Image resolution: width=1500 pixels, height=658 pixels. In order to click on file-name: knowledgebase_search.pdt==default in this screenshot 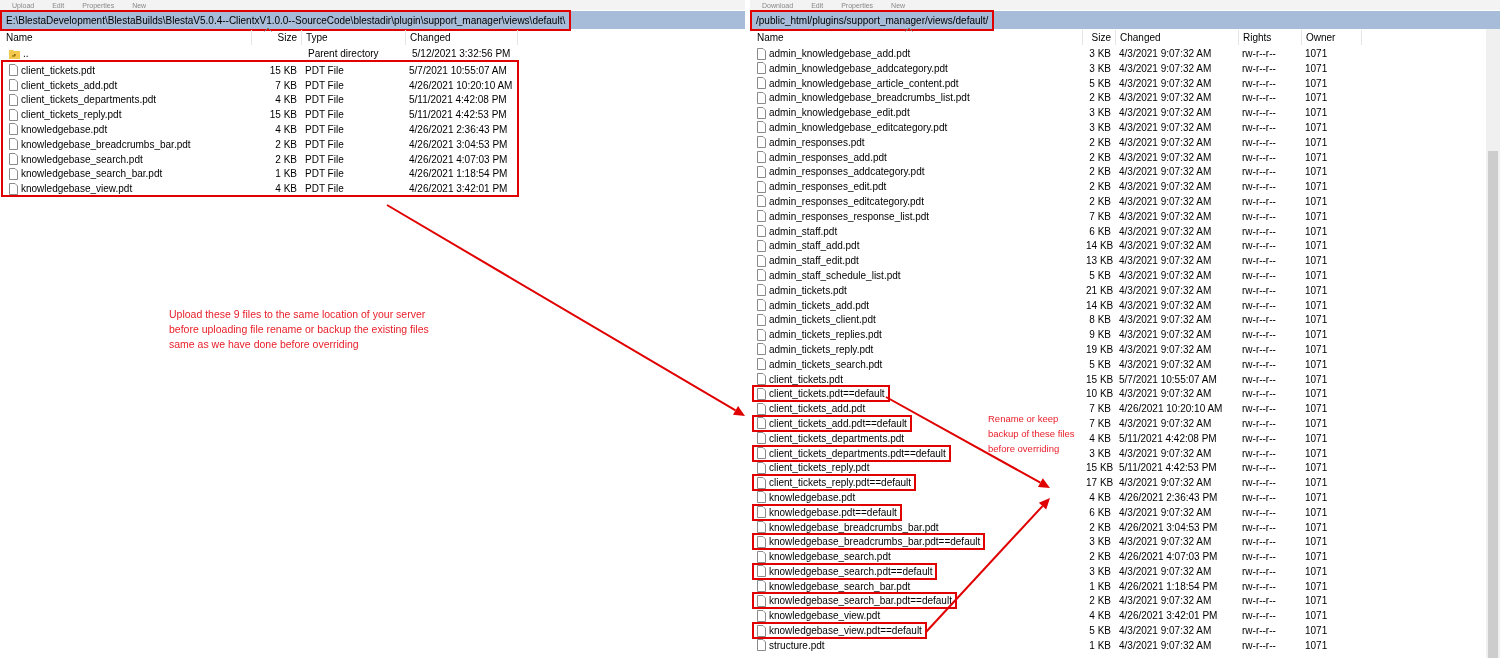, I will do `click(851, 571)`.